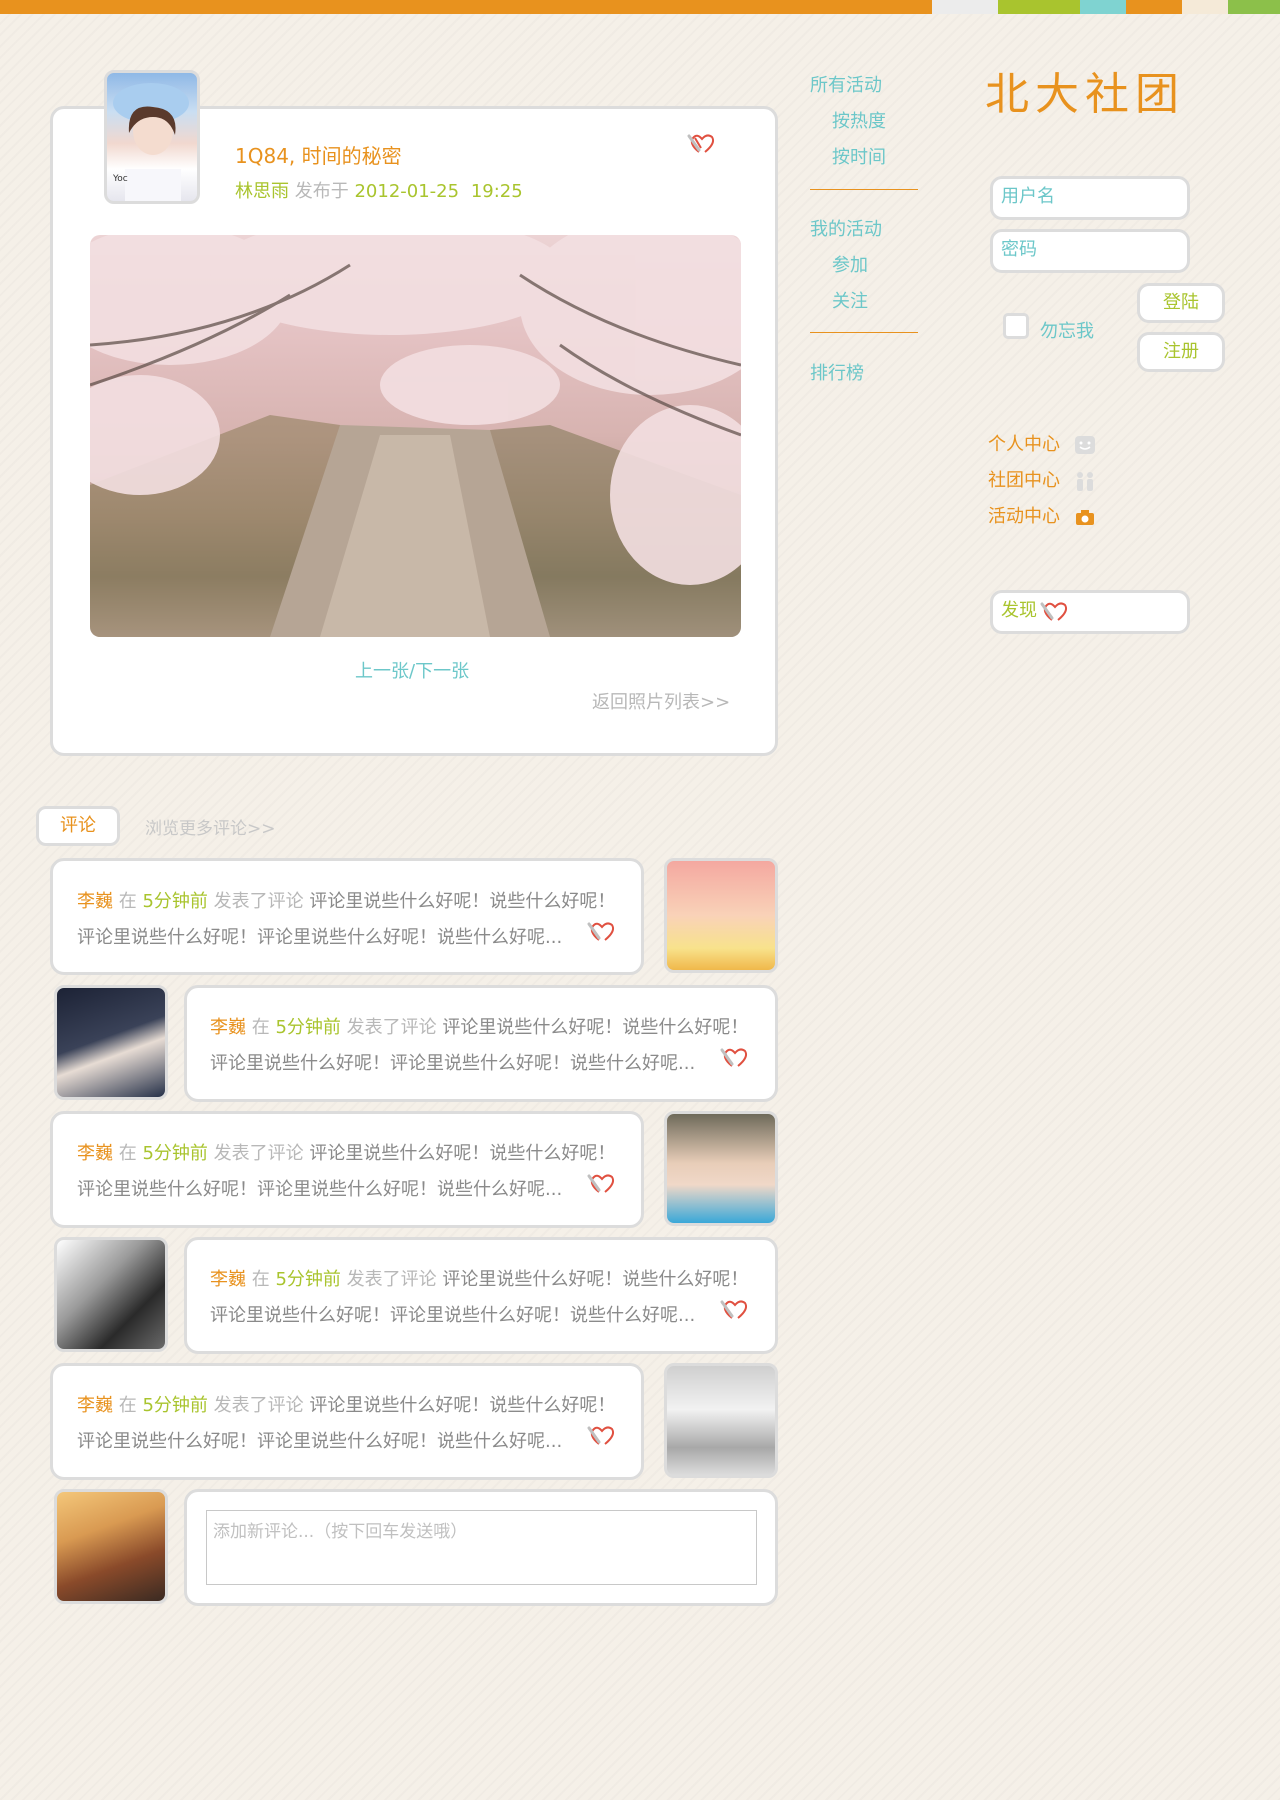 This screenshot has width=1280, height=1800. I want to click on center-personal: 个人中心, so click(1042, 443).